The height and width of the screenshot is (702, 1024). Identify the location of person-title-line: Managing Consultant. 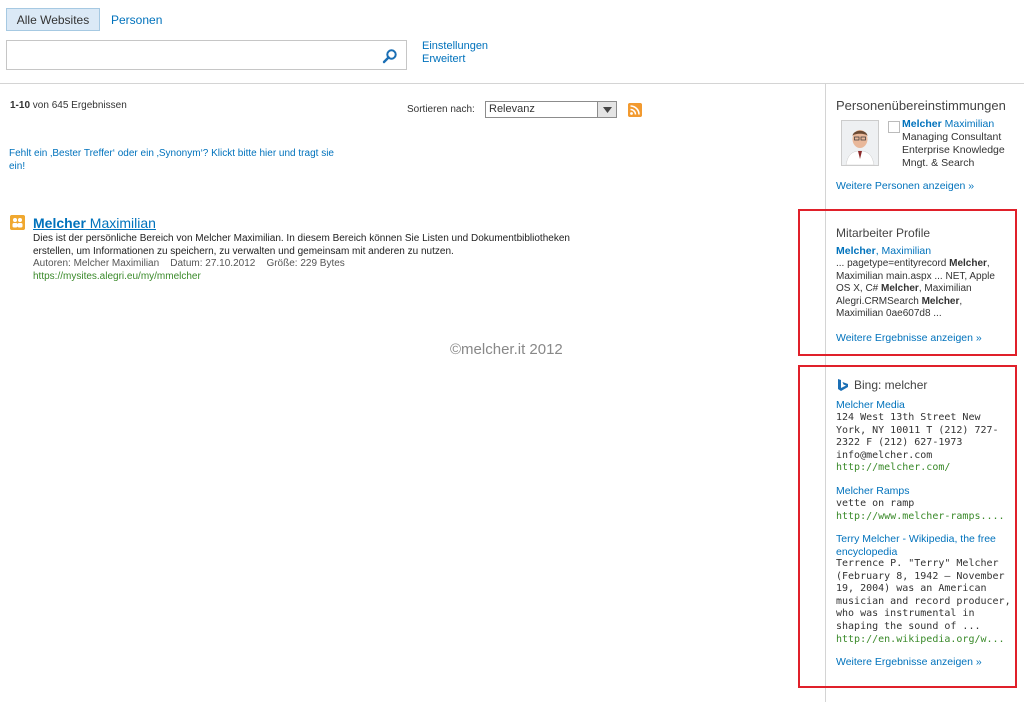
(952, 137).